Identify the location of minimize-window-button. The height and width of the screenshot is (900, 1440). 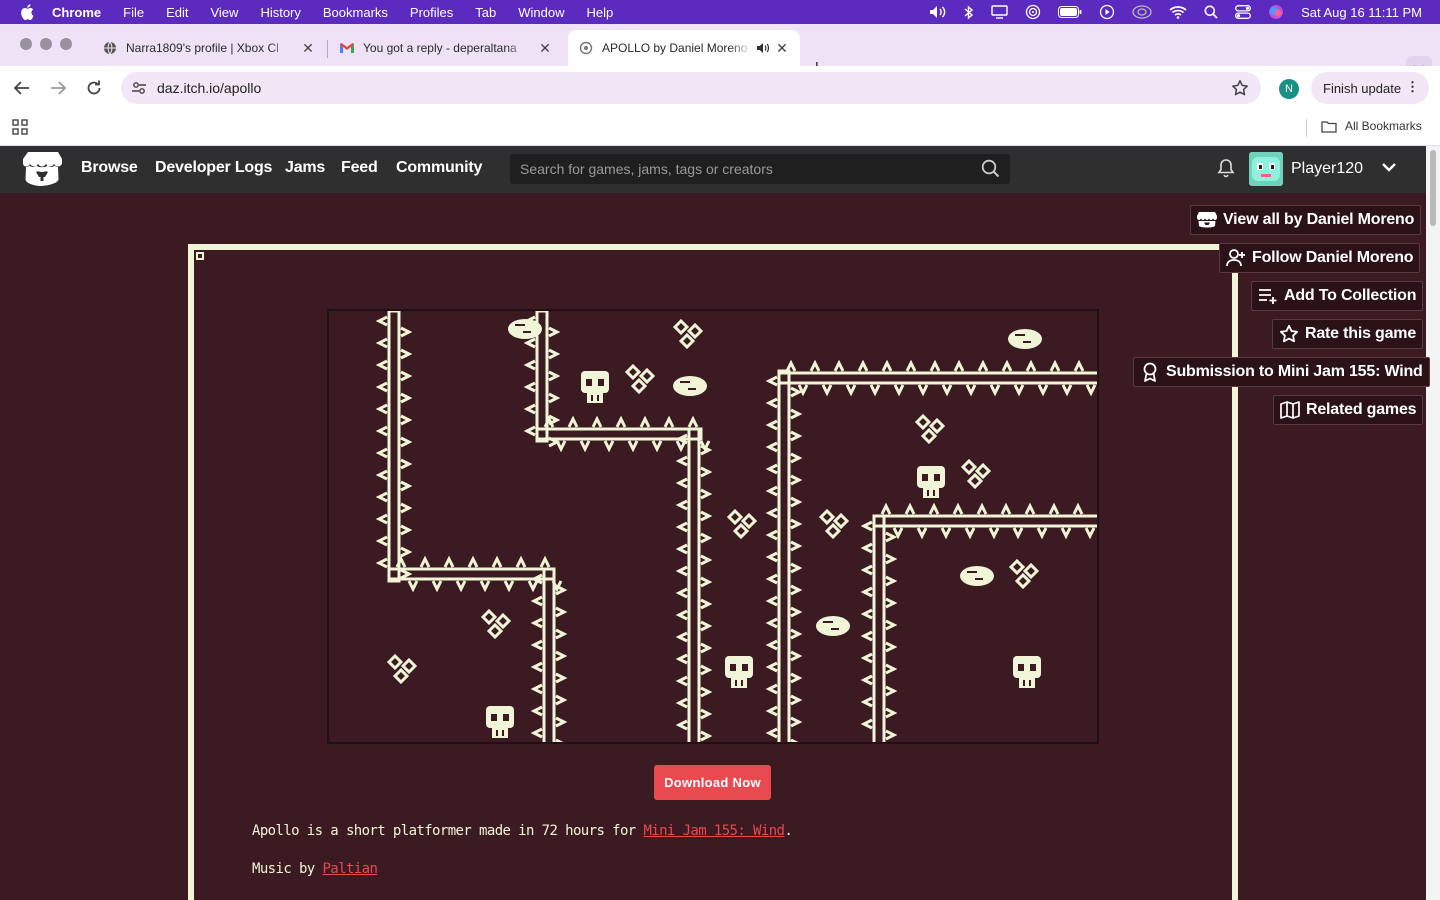
(46, 44).